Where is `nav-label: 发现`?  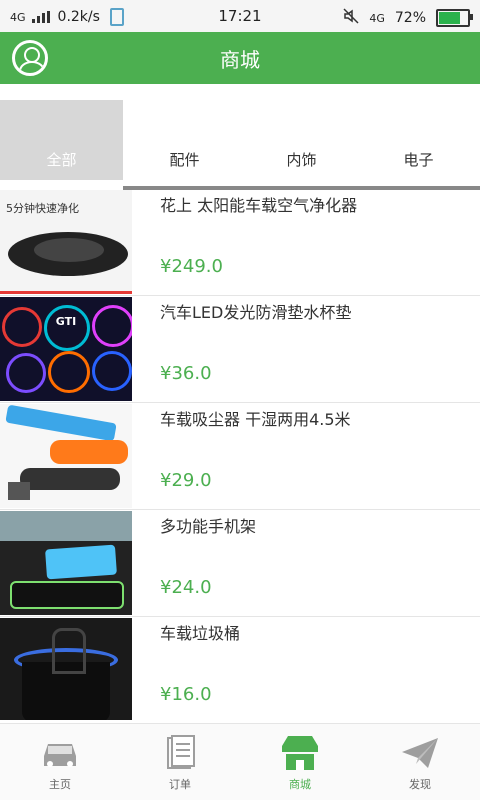 nav-label: 发现 is located at coordinates (420, 784).